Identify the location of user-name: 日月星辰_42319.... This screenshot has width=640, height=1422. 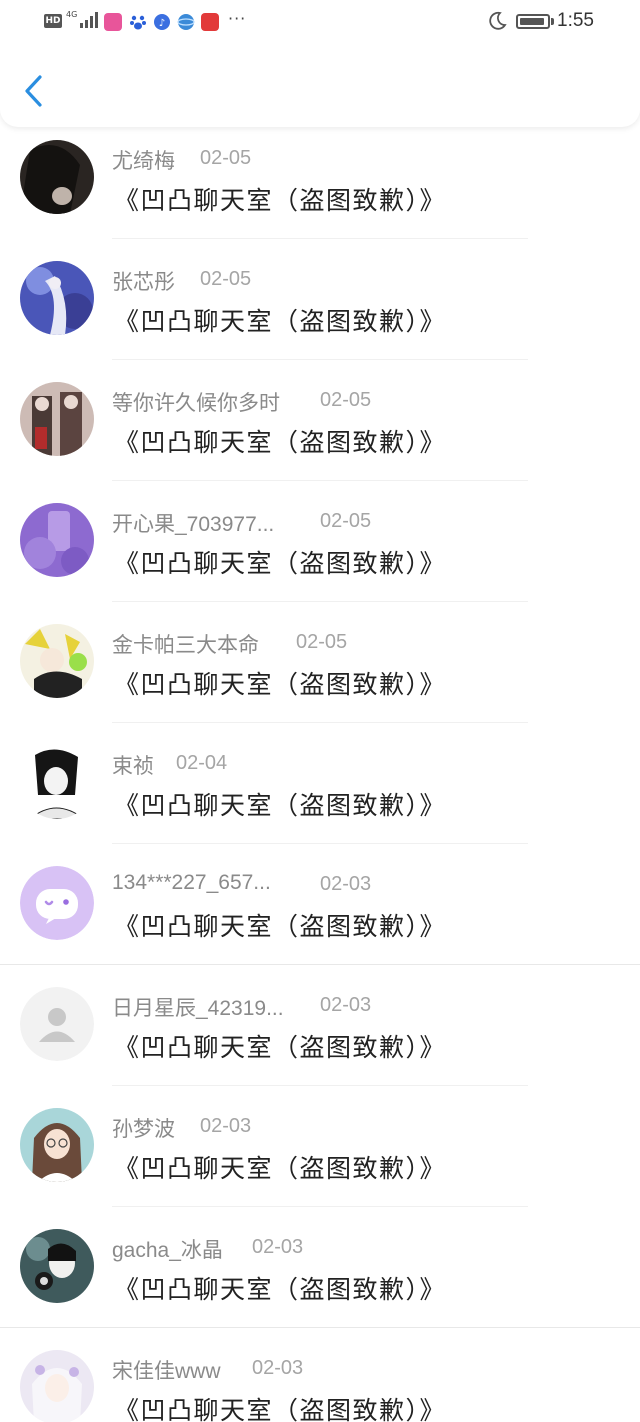
(198, 1007).